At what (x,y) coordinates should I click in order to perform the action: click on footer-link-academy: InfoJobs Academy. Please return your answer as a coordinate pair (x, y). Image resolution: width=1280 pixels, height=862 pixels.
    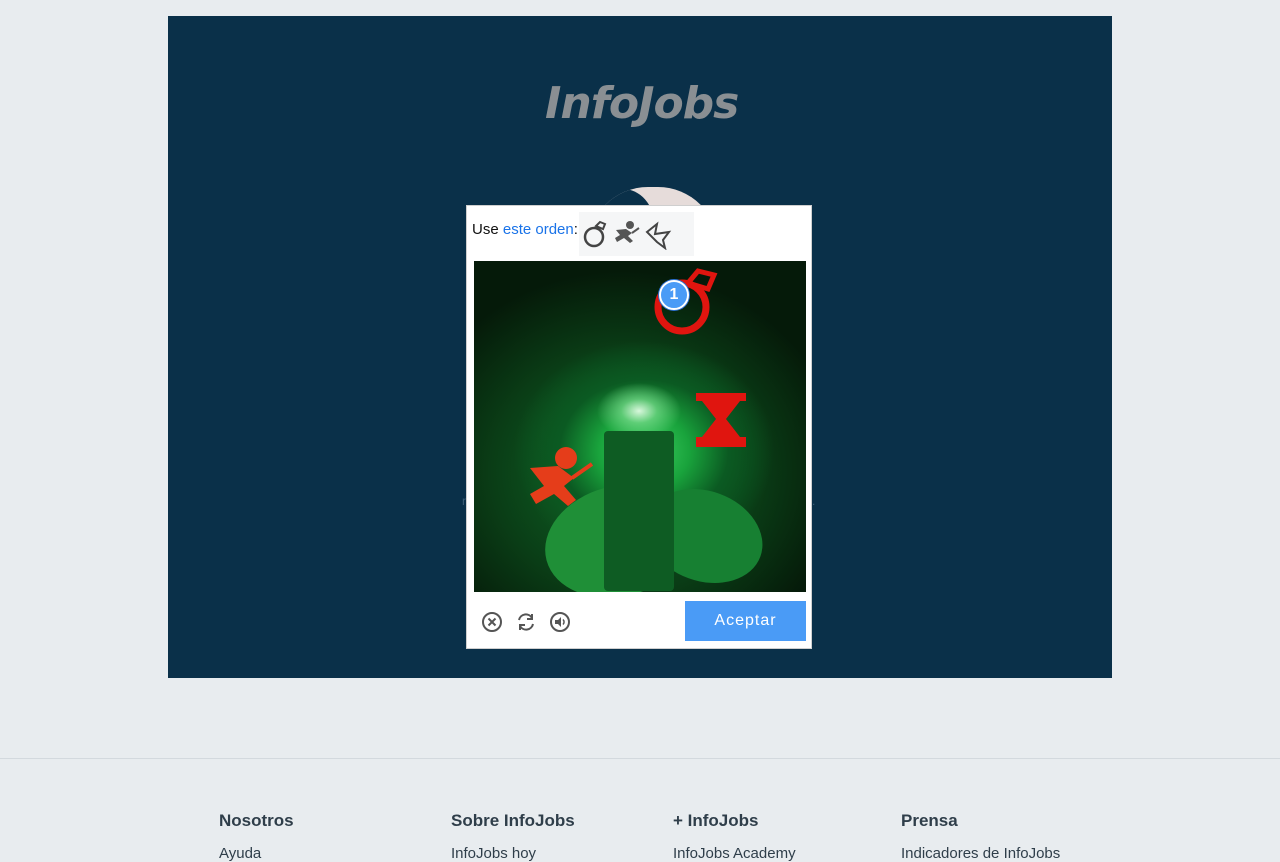
    Looking at the image, I should click on (734, 853).